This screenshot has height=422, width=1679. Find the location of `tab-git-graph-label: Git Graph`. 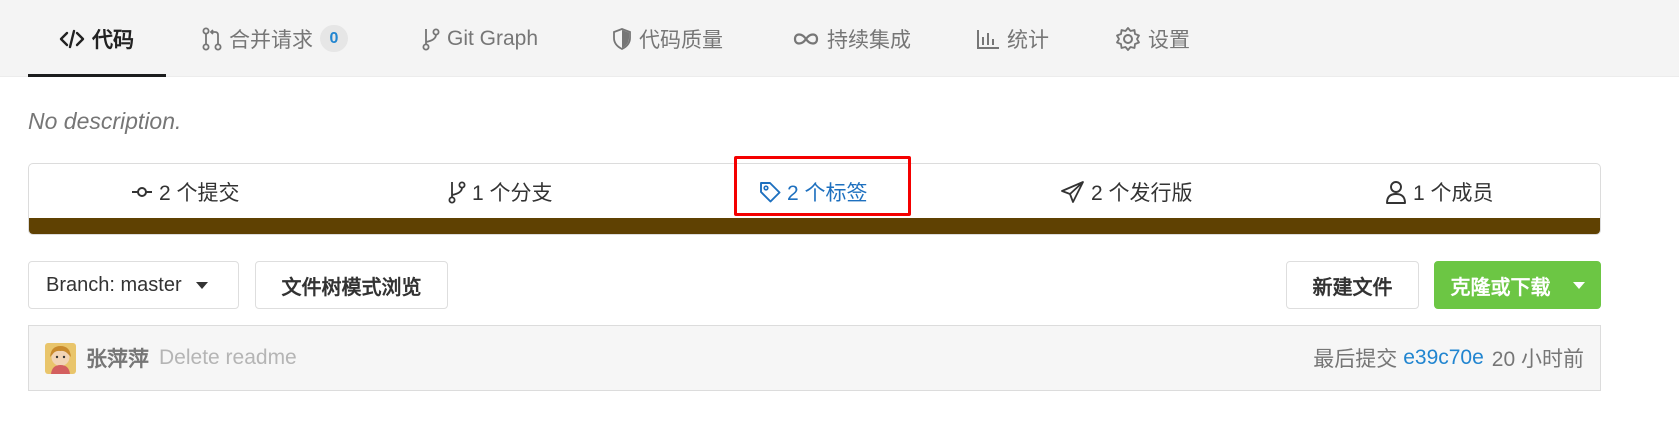

tab-git-graph-label: Git Graph is located at coordinates (493, 38).